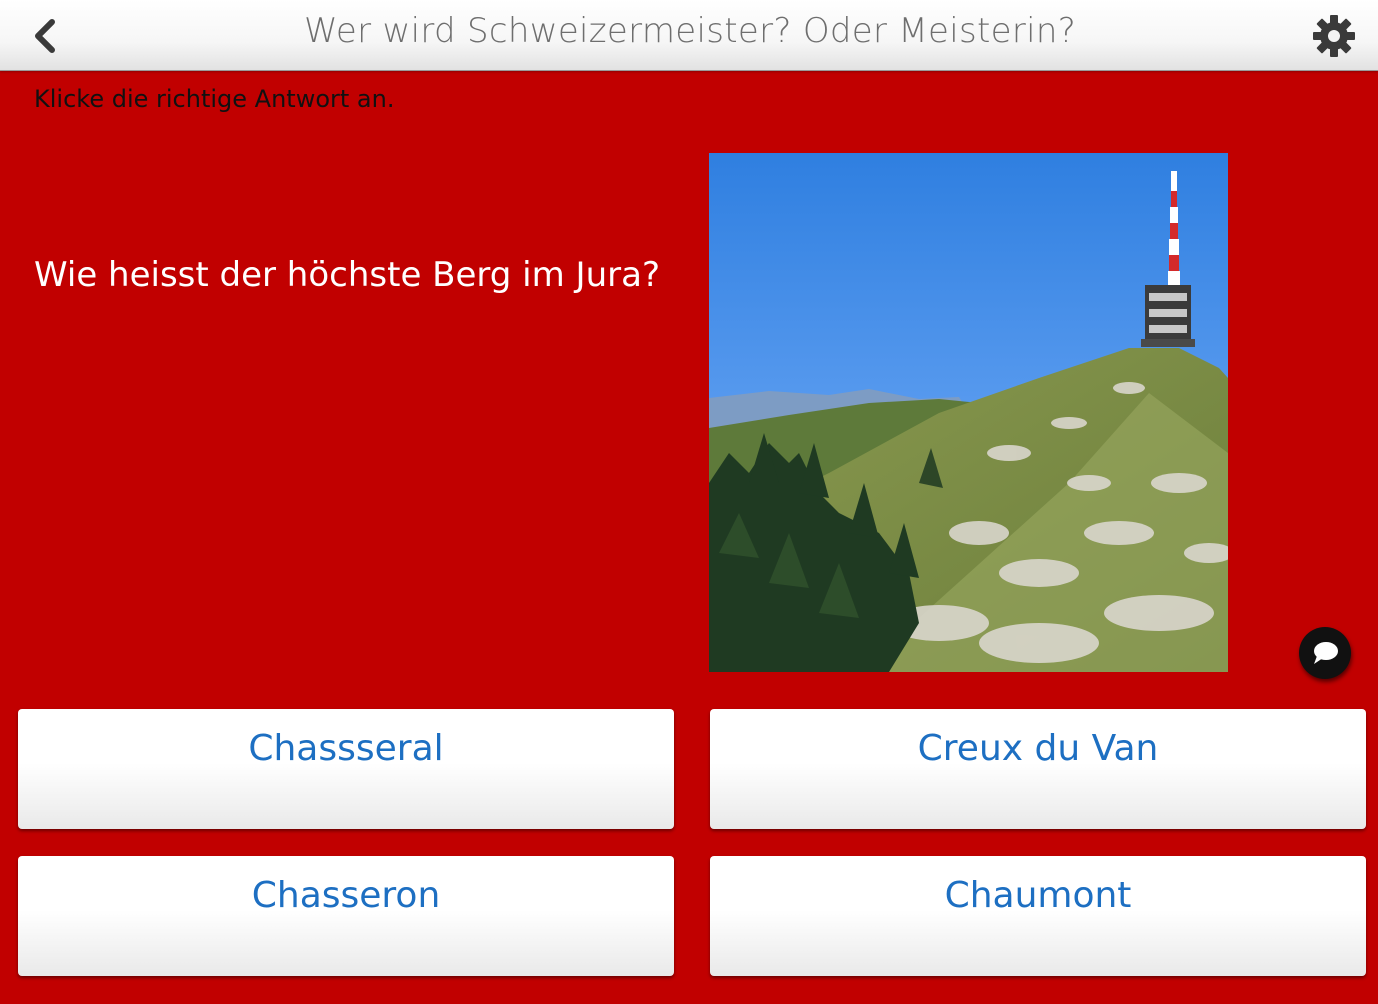  I want to click on answer-button-2: Creux du Van, so click(1038, 769).